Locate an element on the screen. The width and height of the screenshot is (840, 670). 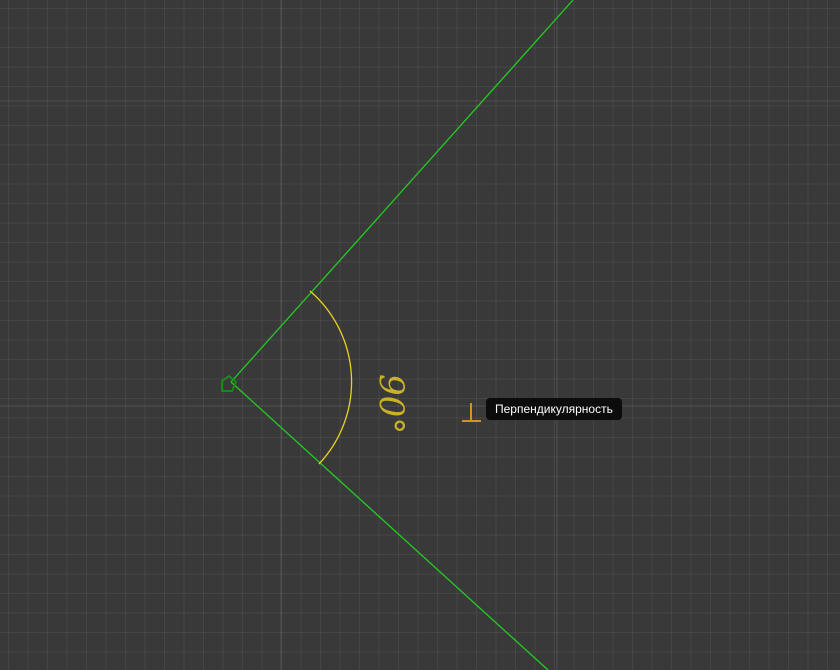
constraint-tooltip: Перпендикулярность is located at coordinates (554, 409).